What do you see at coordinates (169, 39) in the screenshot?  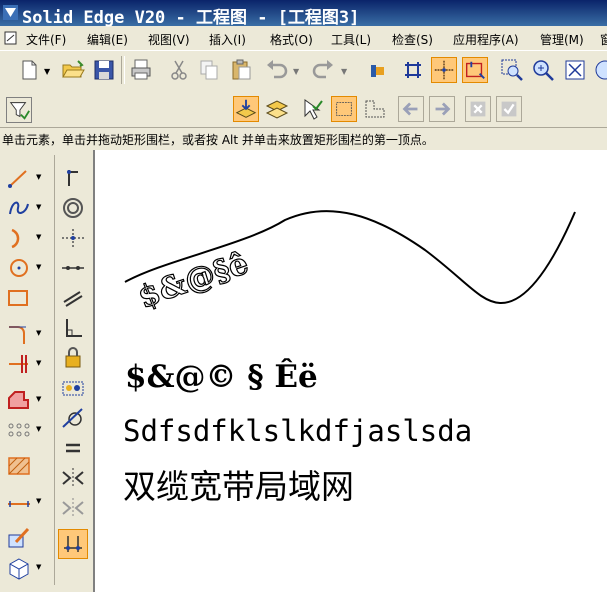 I see `menu-view: 视图(V)` at bounding box center [169, 39].